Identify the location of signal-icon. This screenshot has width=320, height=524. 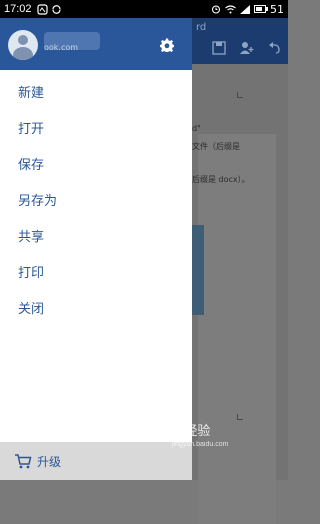
(245, 9).